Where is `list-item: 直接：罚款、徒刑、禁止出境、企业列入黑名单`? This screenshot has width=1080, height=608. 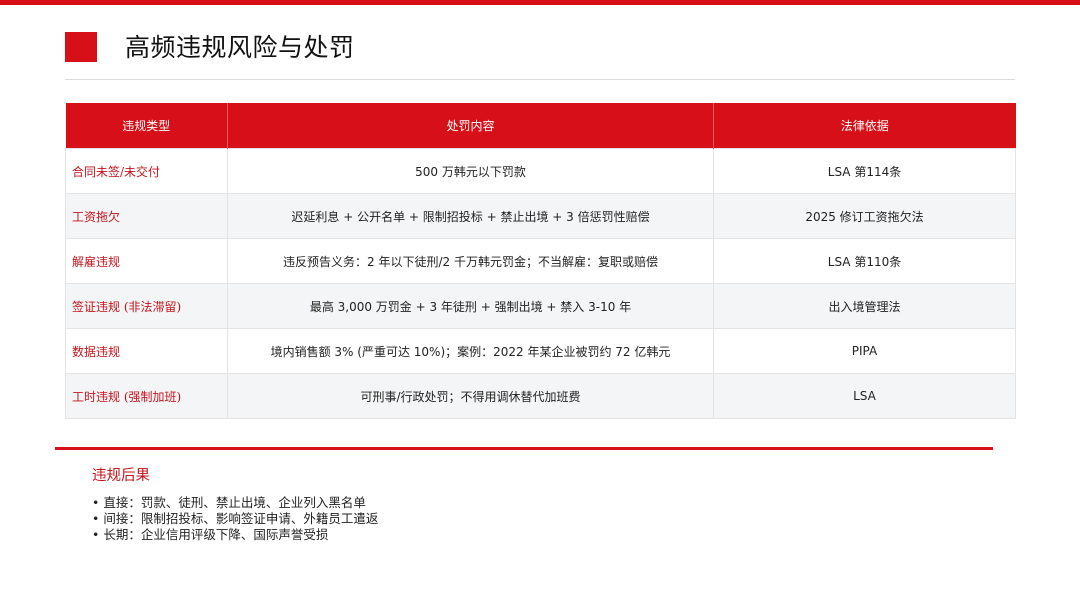
list-item: 直接：罚款、徒刑、禁止出境、企业列入黑名单 is located at coordinates (235, 503).